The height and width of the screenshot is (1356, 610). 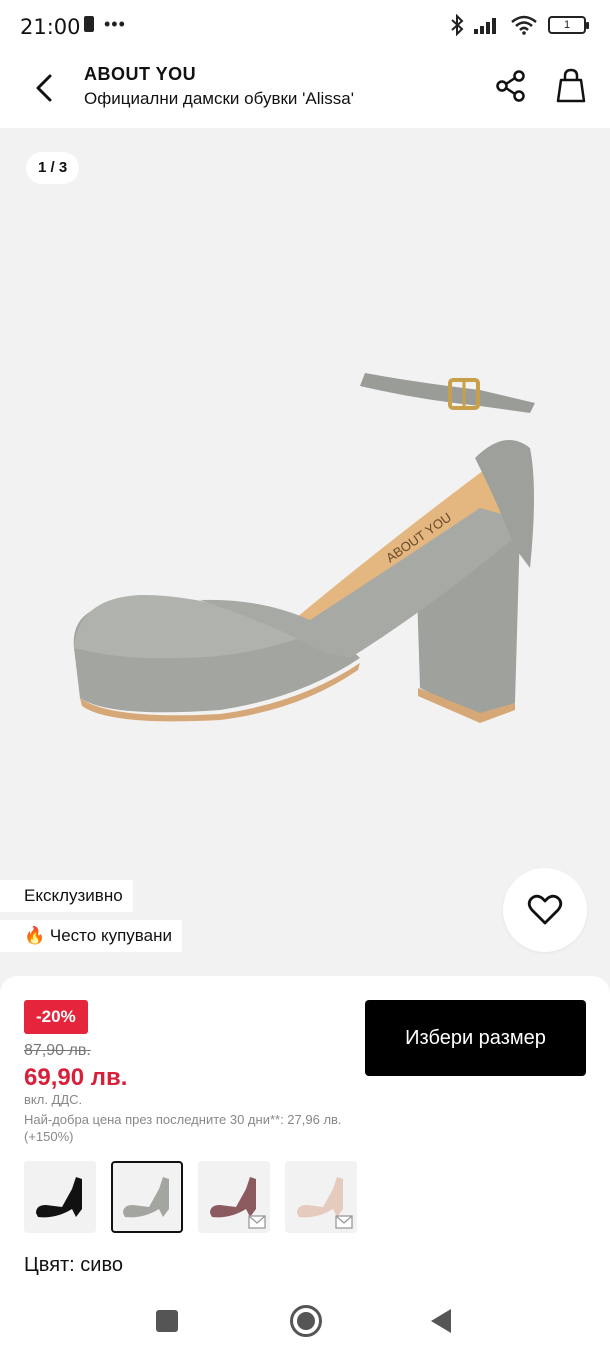 What do you see at coordinates (57, 1050) in the screenshot?
I see `old-price: 87,90 лв.` at bounding box center [57, 1050].